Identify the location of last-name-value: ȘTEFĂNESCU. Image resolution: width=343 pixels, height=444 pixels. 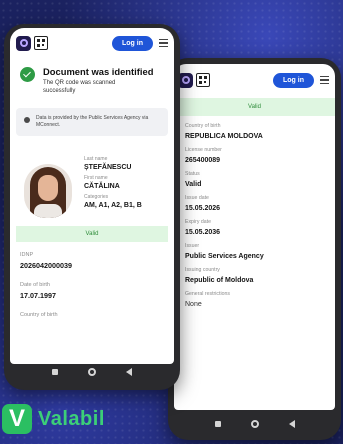
(108, 168).